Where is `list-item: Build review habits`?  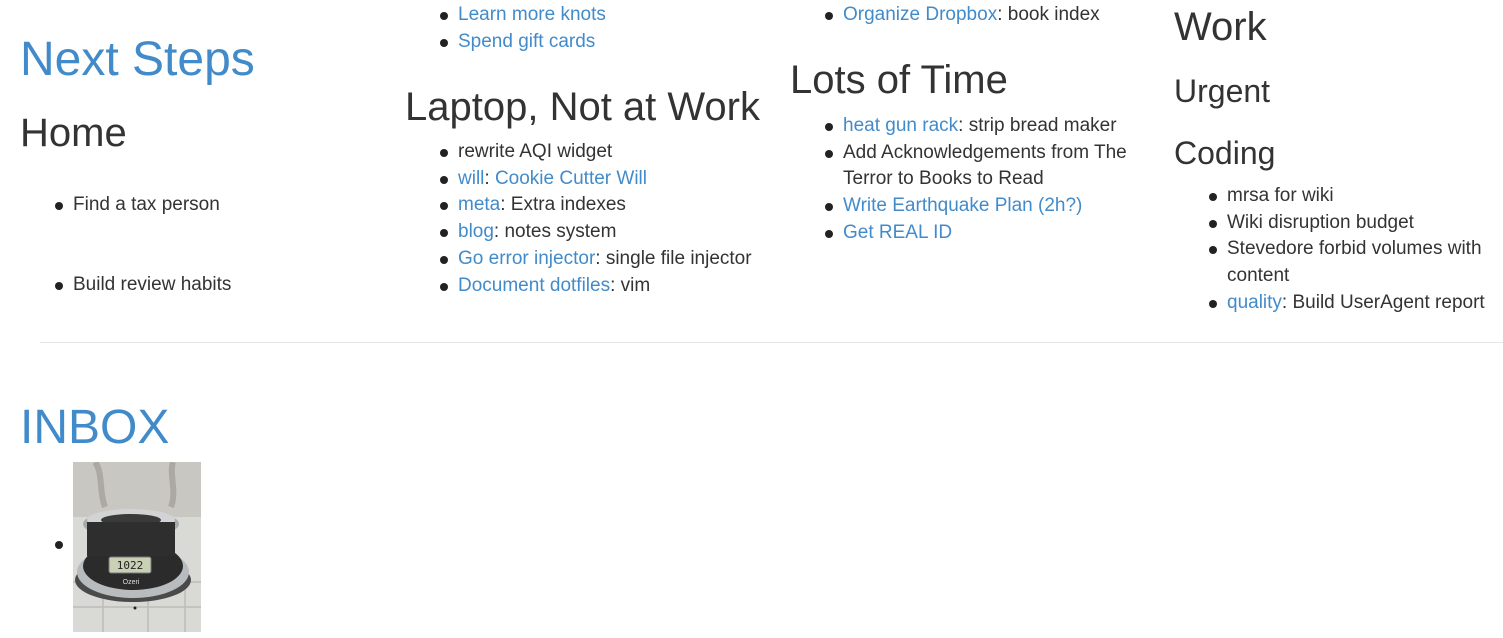
list-item: Build review habits is located at coordinates (215, 285).